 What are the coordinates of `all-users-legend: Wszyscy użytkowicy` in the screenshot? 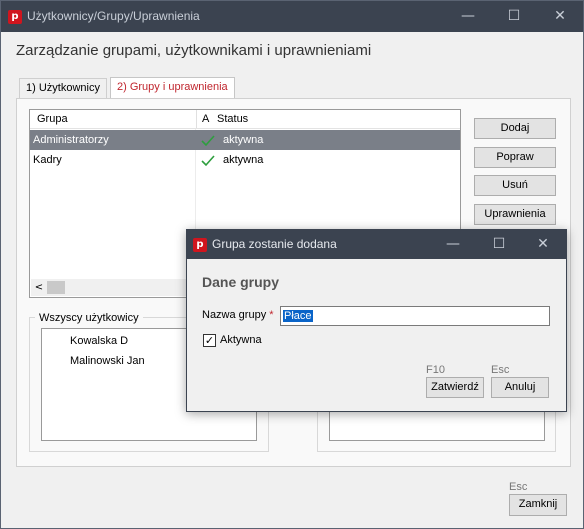 It's located at (89, 318).